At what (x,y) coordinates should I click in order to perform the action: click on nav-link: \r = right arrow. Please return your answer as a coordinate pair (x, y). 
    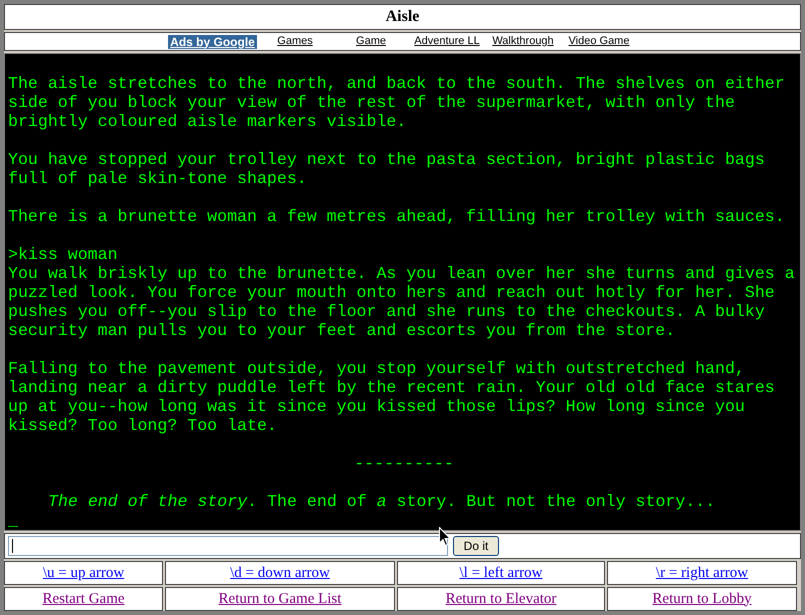
    Looking at the image, I should click on (702, 573).